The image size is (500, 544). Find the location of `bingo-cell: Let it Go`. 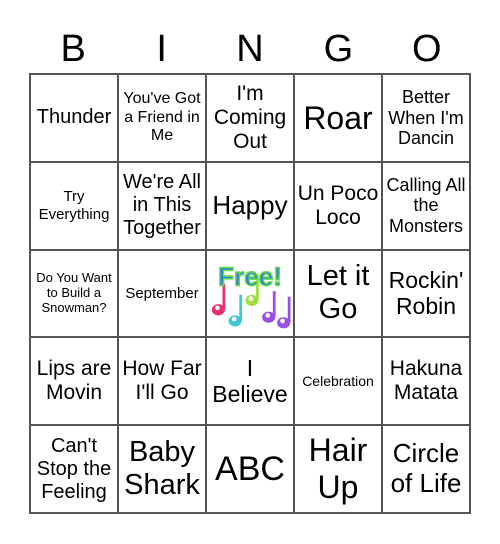

bingo-cell: Let it Go is located at coordinates (338, 293).